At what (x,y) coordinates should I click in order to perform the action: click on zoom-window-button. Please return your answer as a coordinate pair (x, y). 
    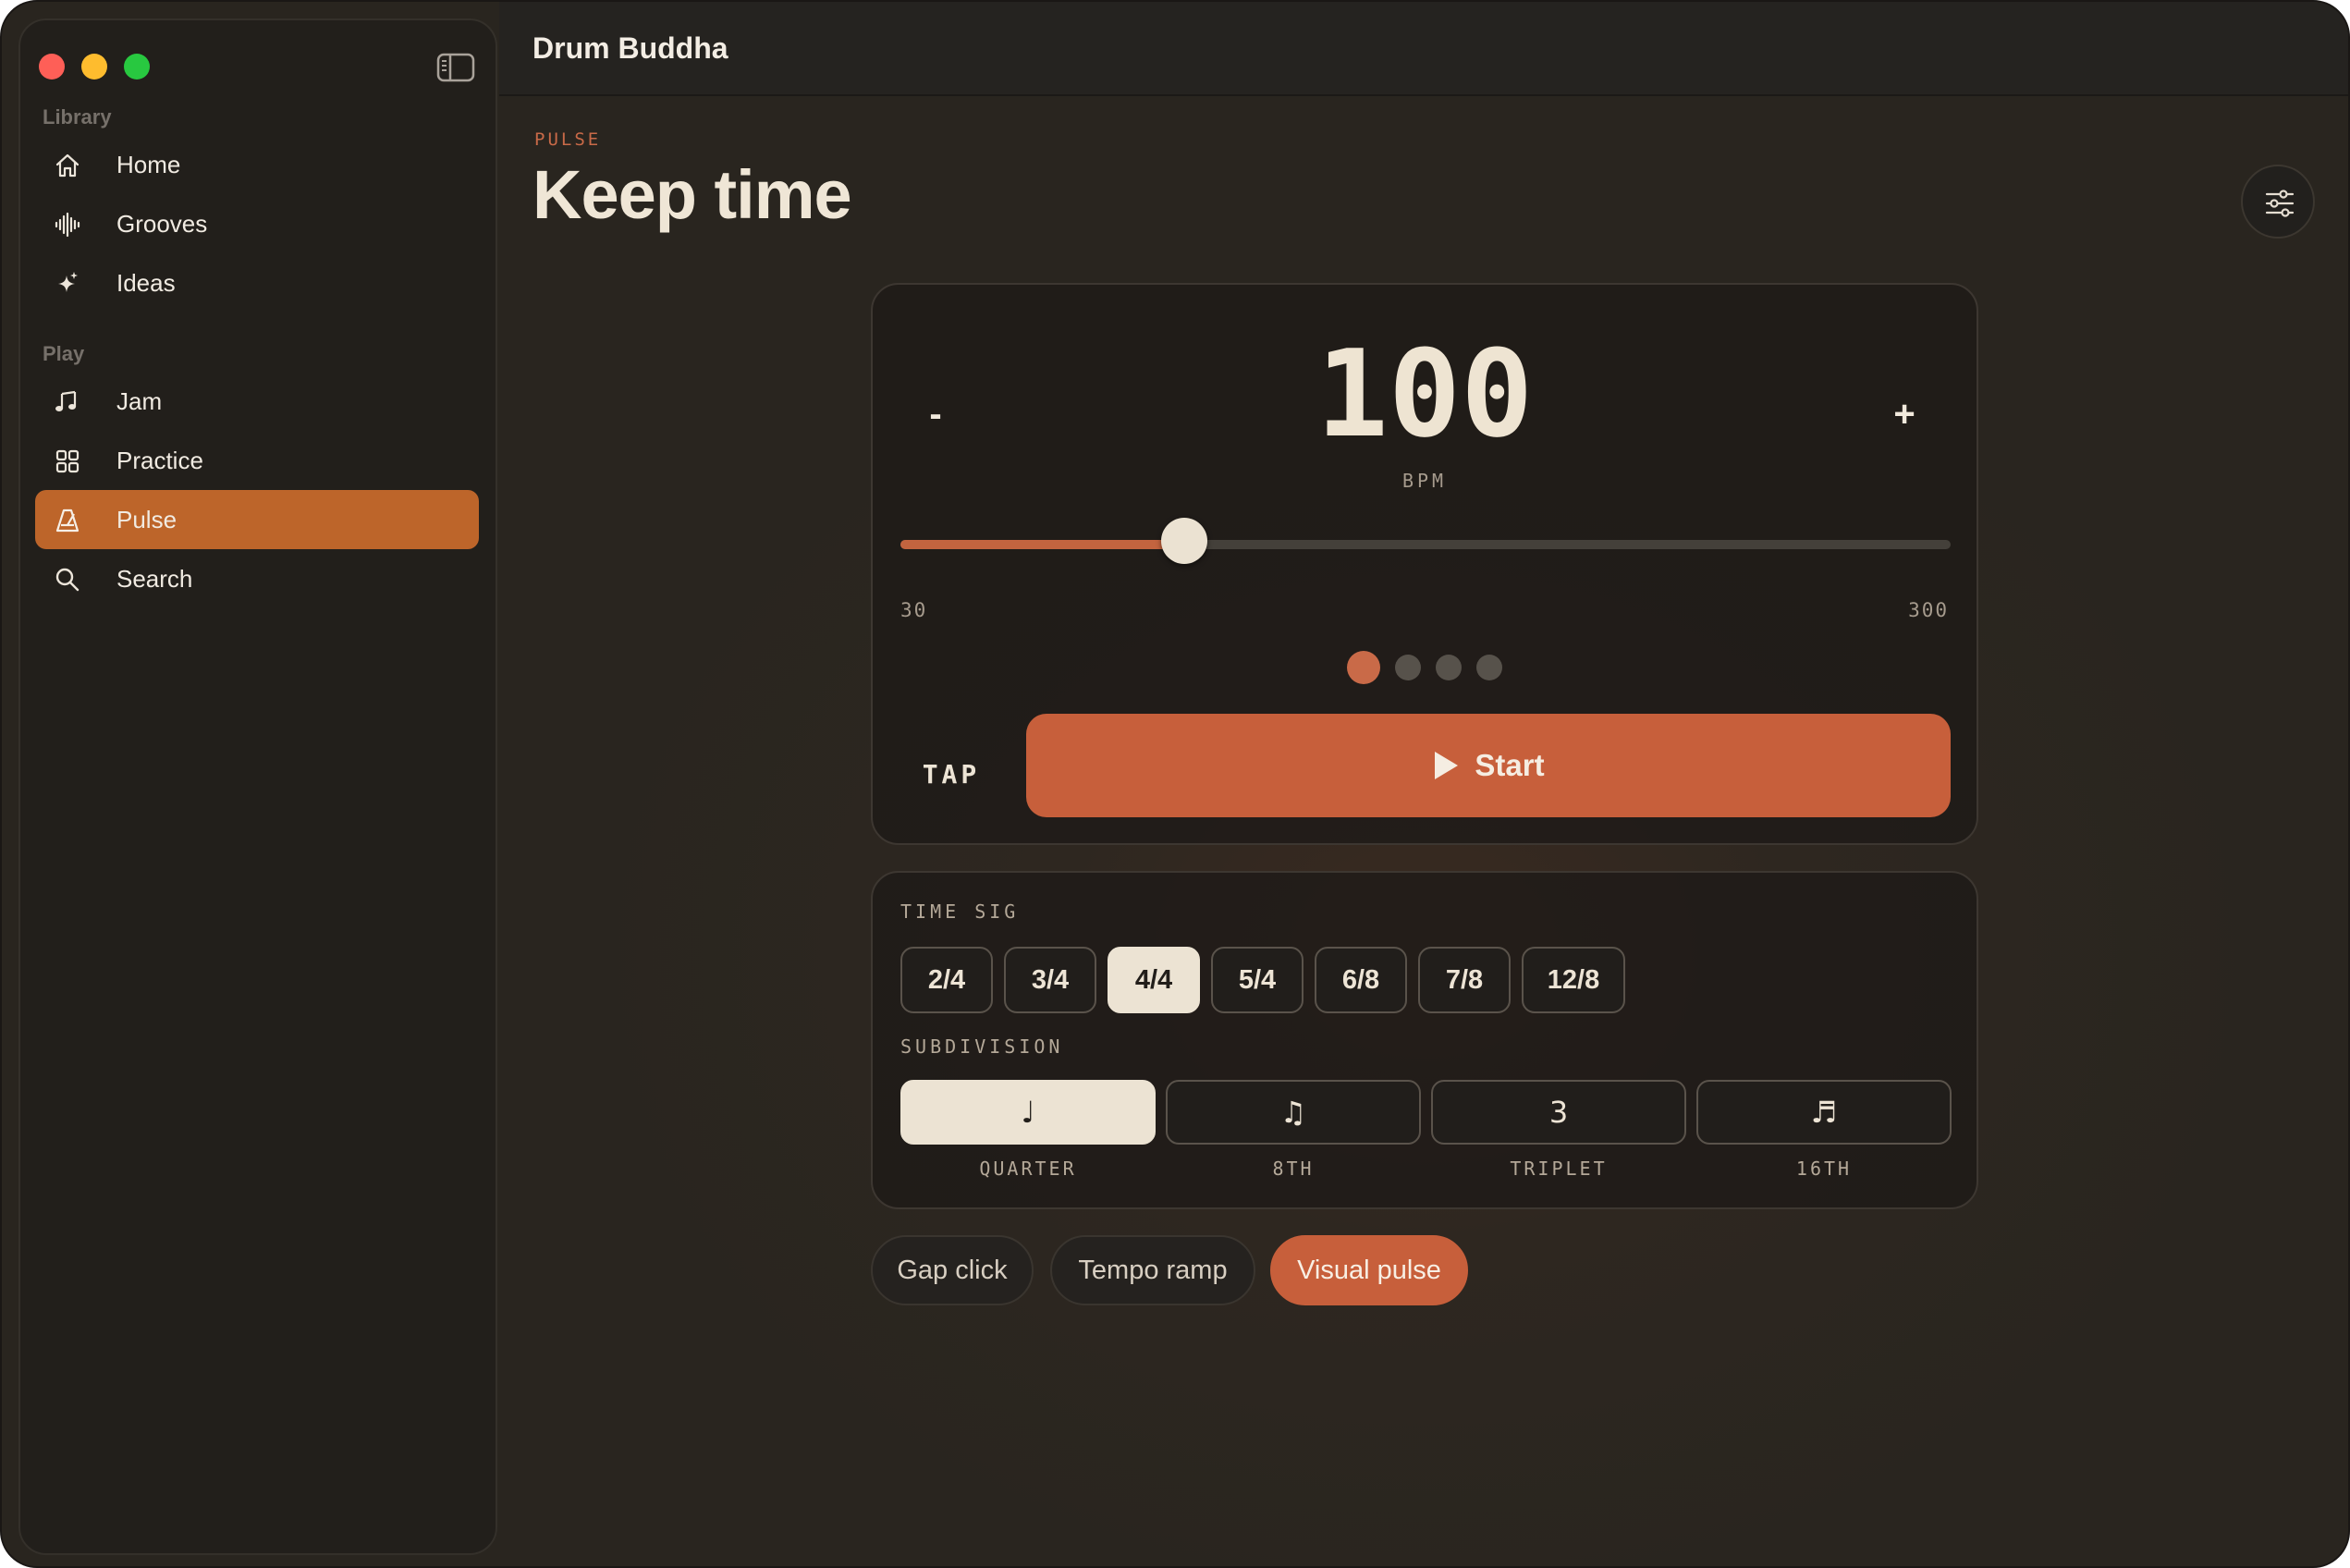
    Looking at the image, I should click on (137, 67).